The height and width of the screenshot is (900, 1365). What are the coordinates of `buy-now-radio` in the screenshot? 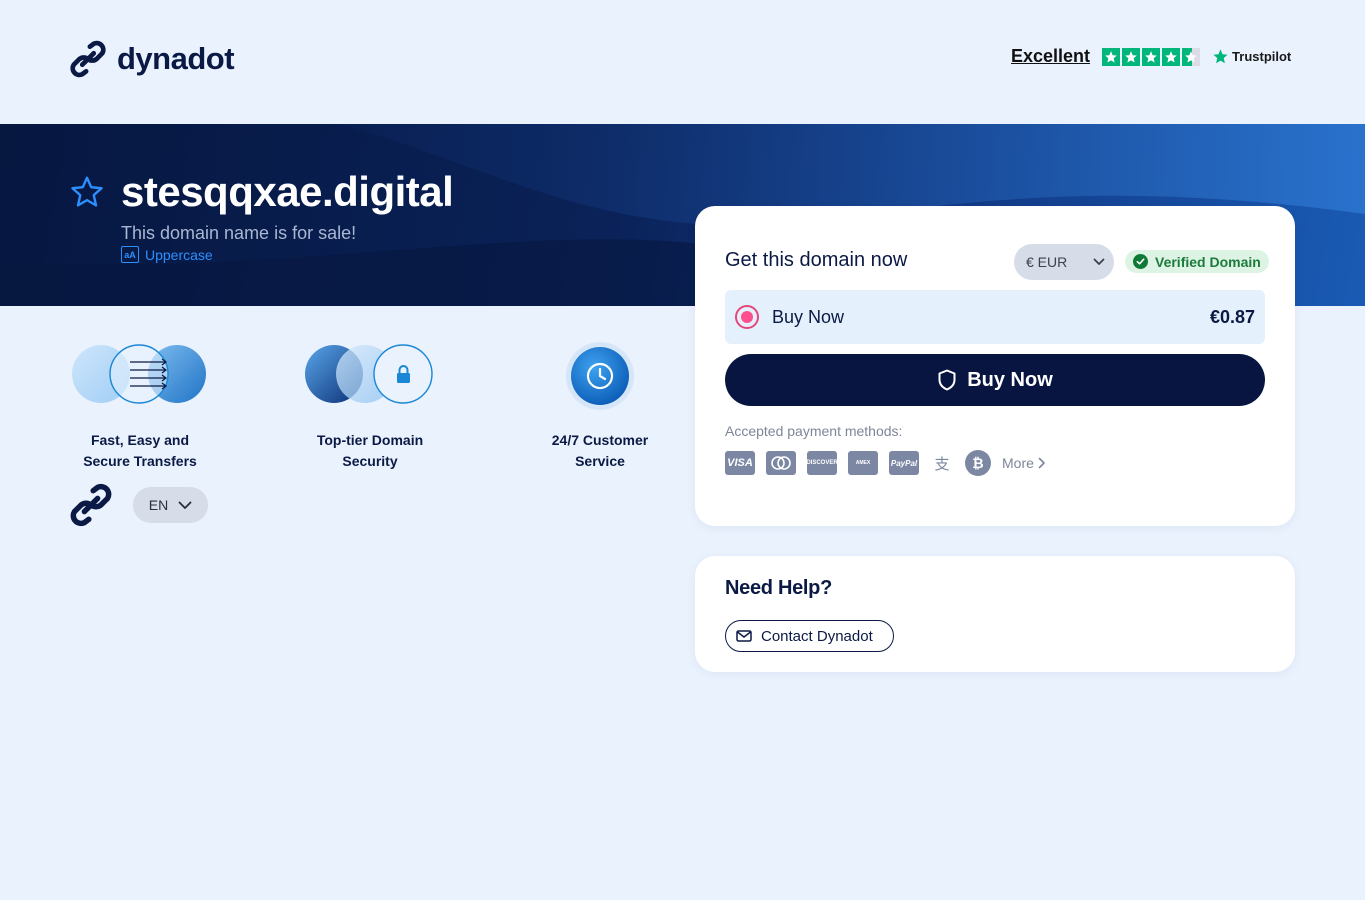 It's located at (747, 317).